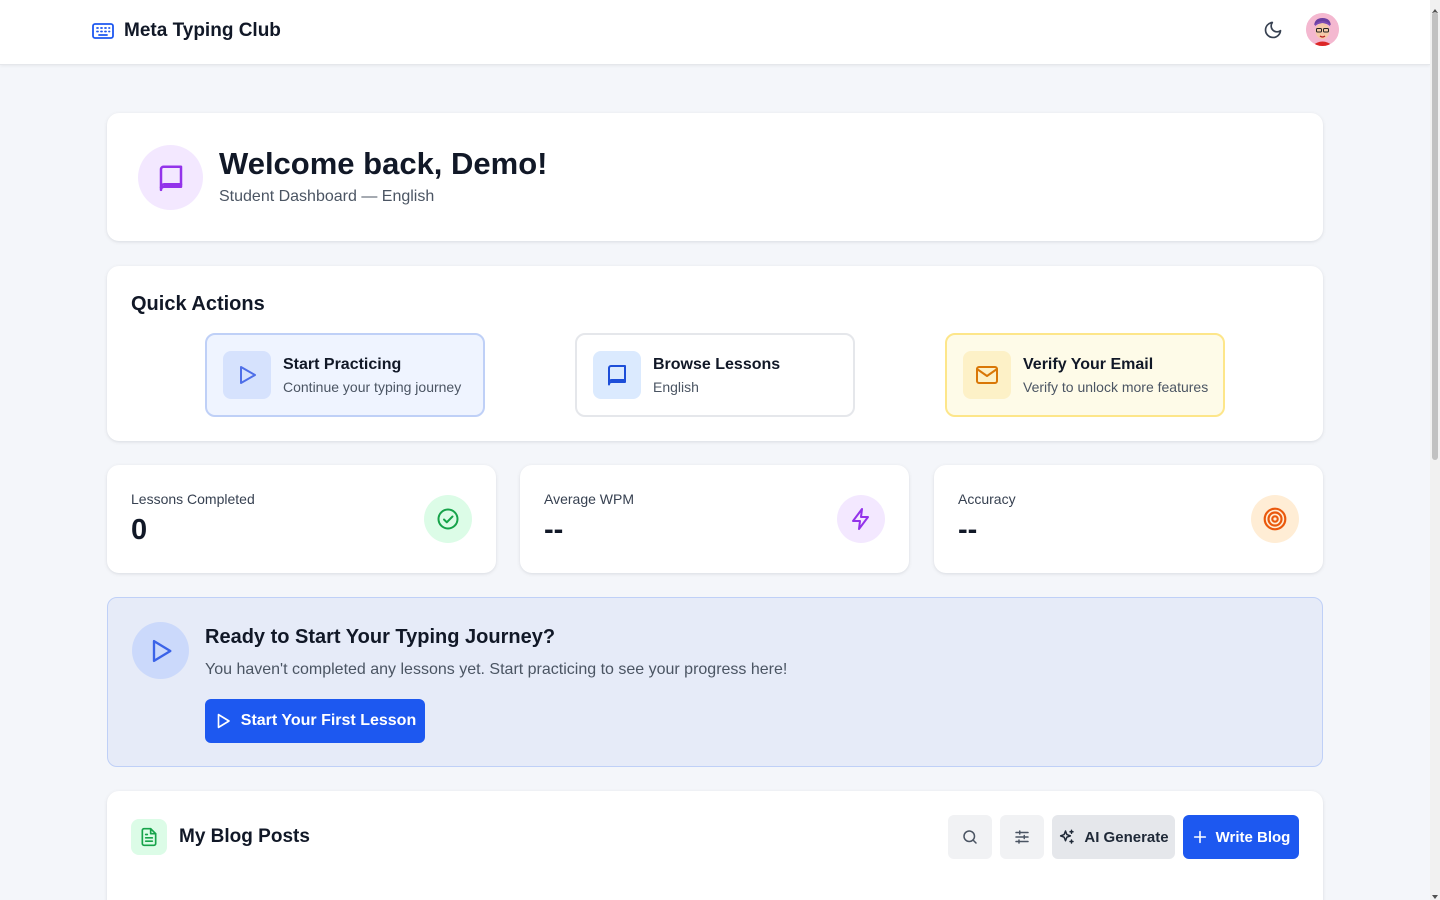 This screenshot has width=1440, height=900. I want to click on button-label: Start Your First Lesson, so click(328, 720).